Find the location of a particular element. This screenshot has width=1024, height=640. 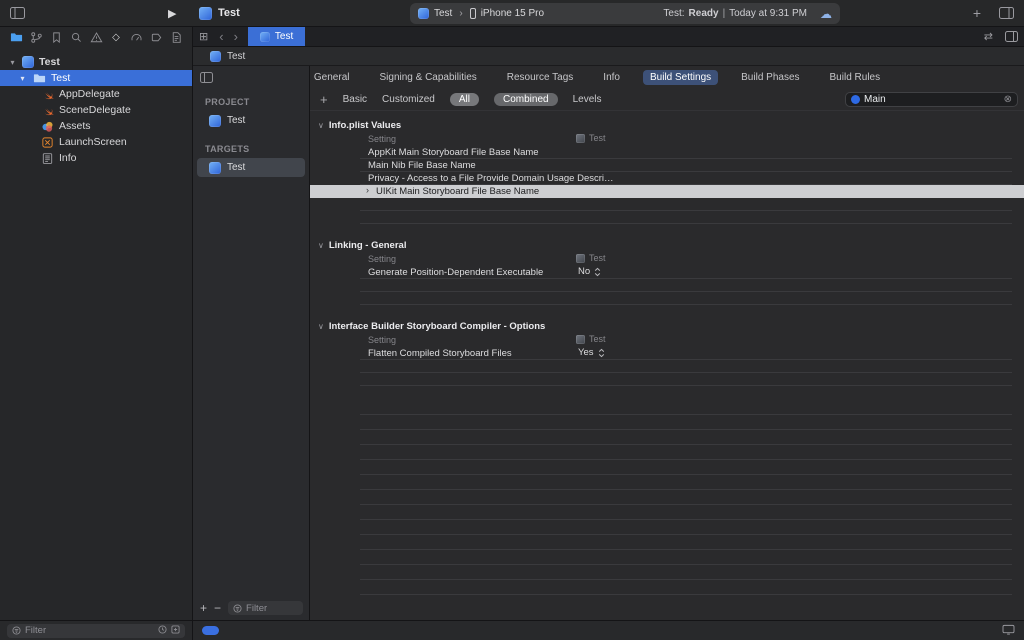

bottom-bar is located at coordinates (512, 630).